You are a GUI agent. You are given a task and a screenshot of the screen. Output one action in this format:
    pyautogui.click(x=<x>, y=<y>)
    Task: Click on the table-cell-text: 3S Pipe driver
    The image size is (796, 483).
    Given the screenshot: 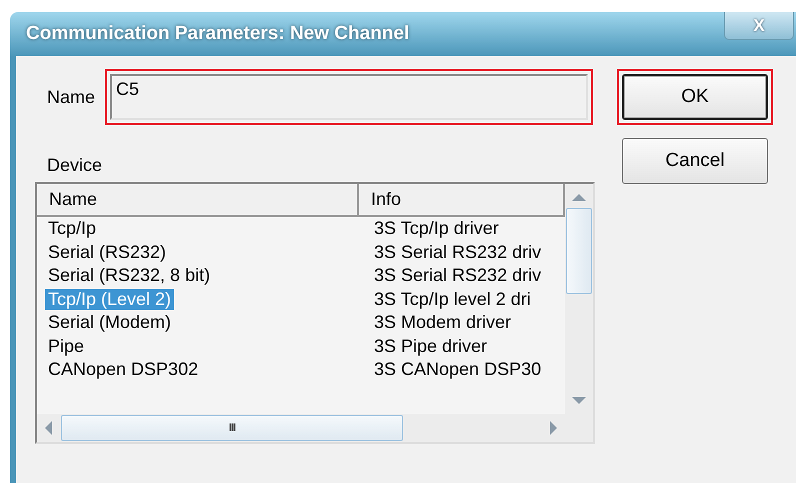 What is the action you would take?
    pyautogui.click(x=430, y=346)
    